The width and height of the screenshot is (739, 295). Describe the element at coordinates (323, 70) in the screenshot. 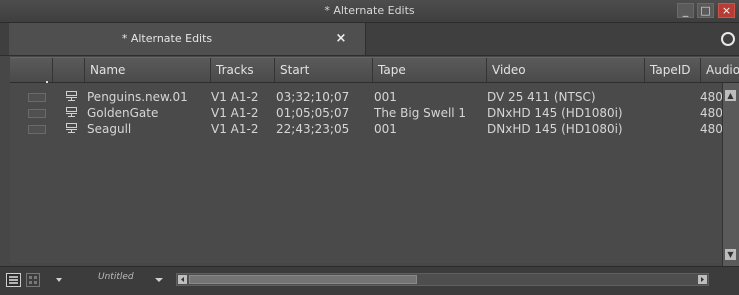

I see `column-header-start: Start` at that location.